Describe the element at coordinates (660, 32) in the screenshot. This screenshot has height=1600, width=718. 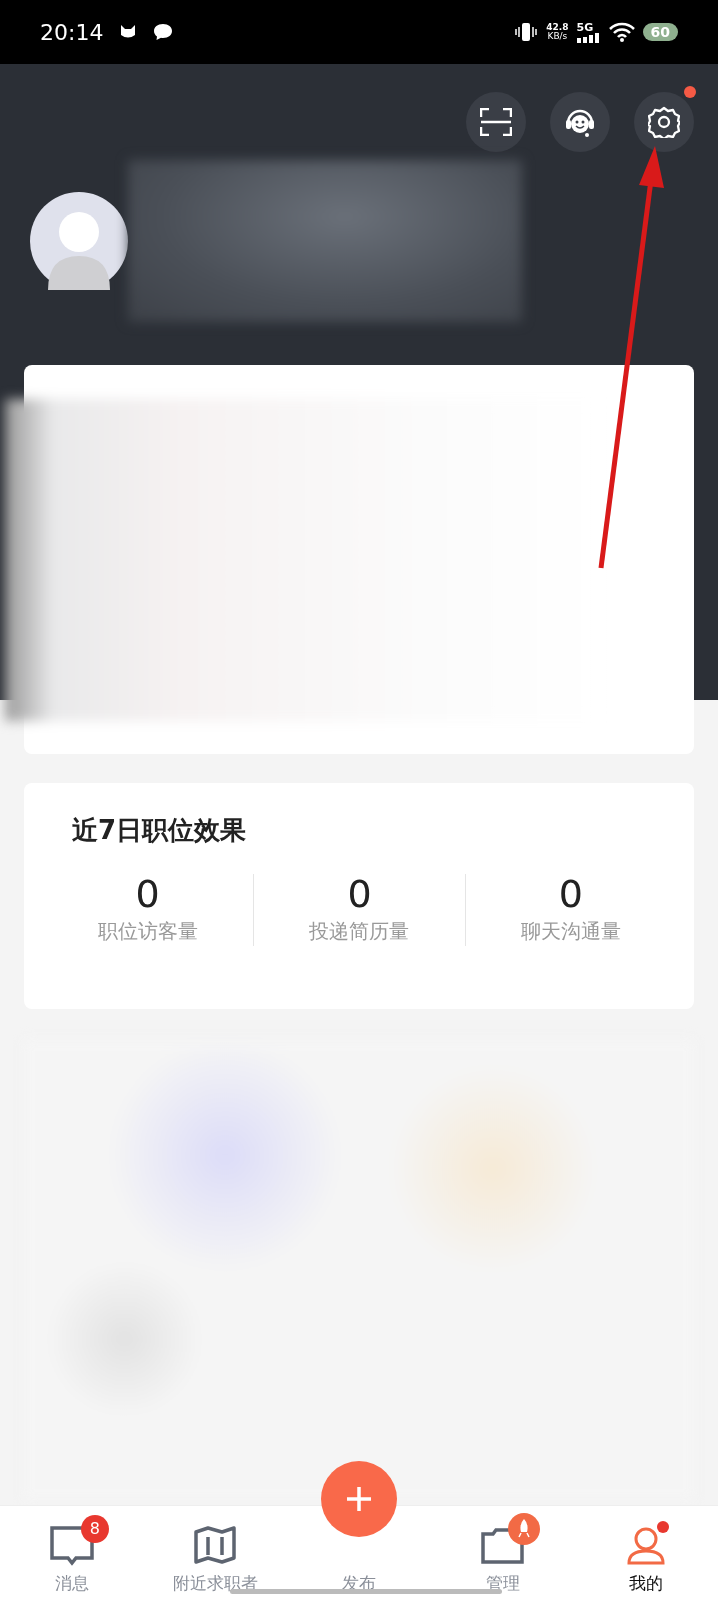
I see `battery-level: 60` at that location.